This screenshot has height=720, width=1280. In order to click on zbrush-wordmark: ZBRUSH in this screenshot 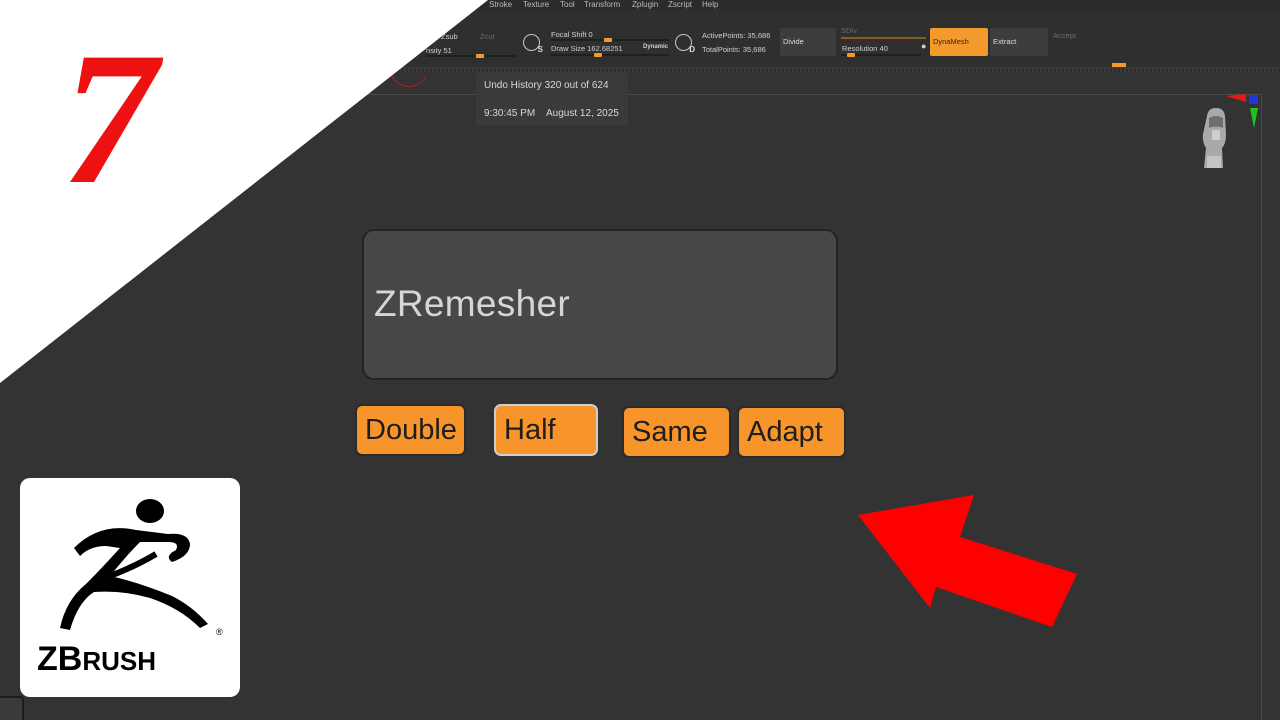, I will do `click(96, 659)`.